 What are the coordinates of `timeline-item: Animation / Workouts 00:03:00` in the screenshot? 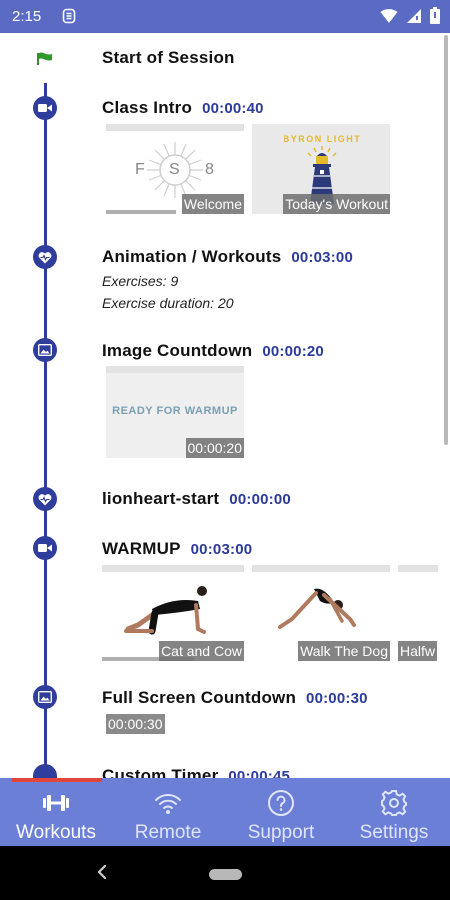 It's located at (227, 257).